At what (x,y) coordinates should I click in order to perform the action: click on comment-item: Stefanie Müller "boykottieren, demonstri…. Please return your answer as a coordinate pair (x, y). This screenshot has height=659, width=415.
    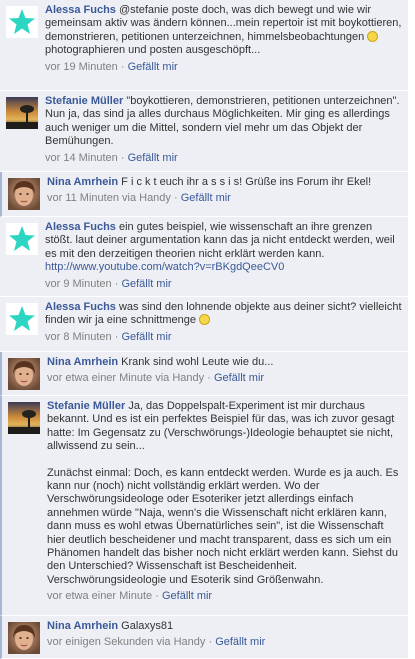
    Looking at the image, I should click on (204, 131).